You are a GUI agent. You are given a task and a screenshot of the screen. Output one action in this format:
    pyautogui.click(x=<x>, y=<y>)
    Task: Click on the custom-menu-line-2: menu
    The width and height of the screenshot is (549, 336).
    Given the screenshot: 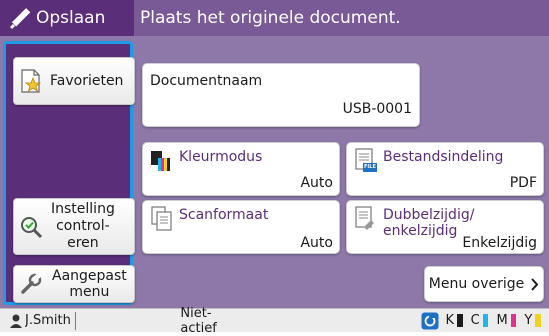 What is the action you would take?
    pyautogui.click(x=89, y=292)
    